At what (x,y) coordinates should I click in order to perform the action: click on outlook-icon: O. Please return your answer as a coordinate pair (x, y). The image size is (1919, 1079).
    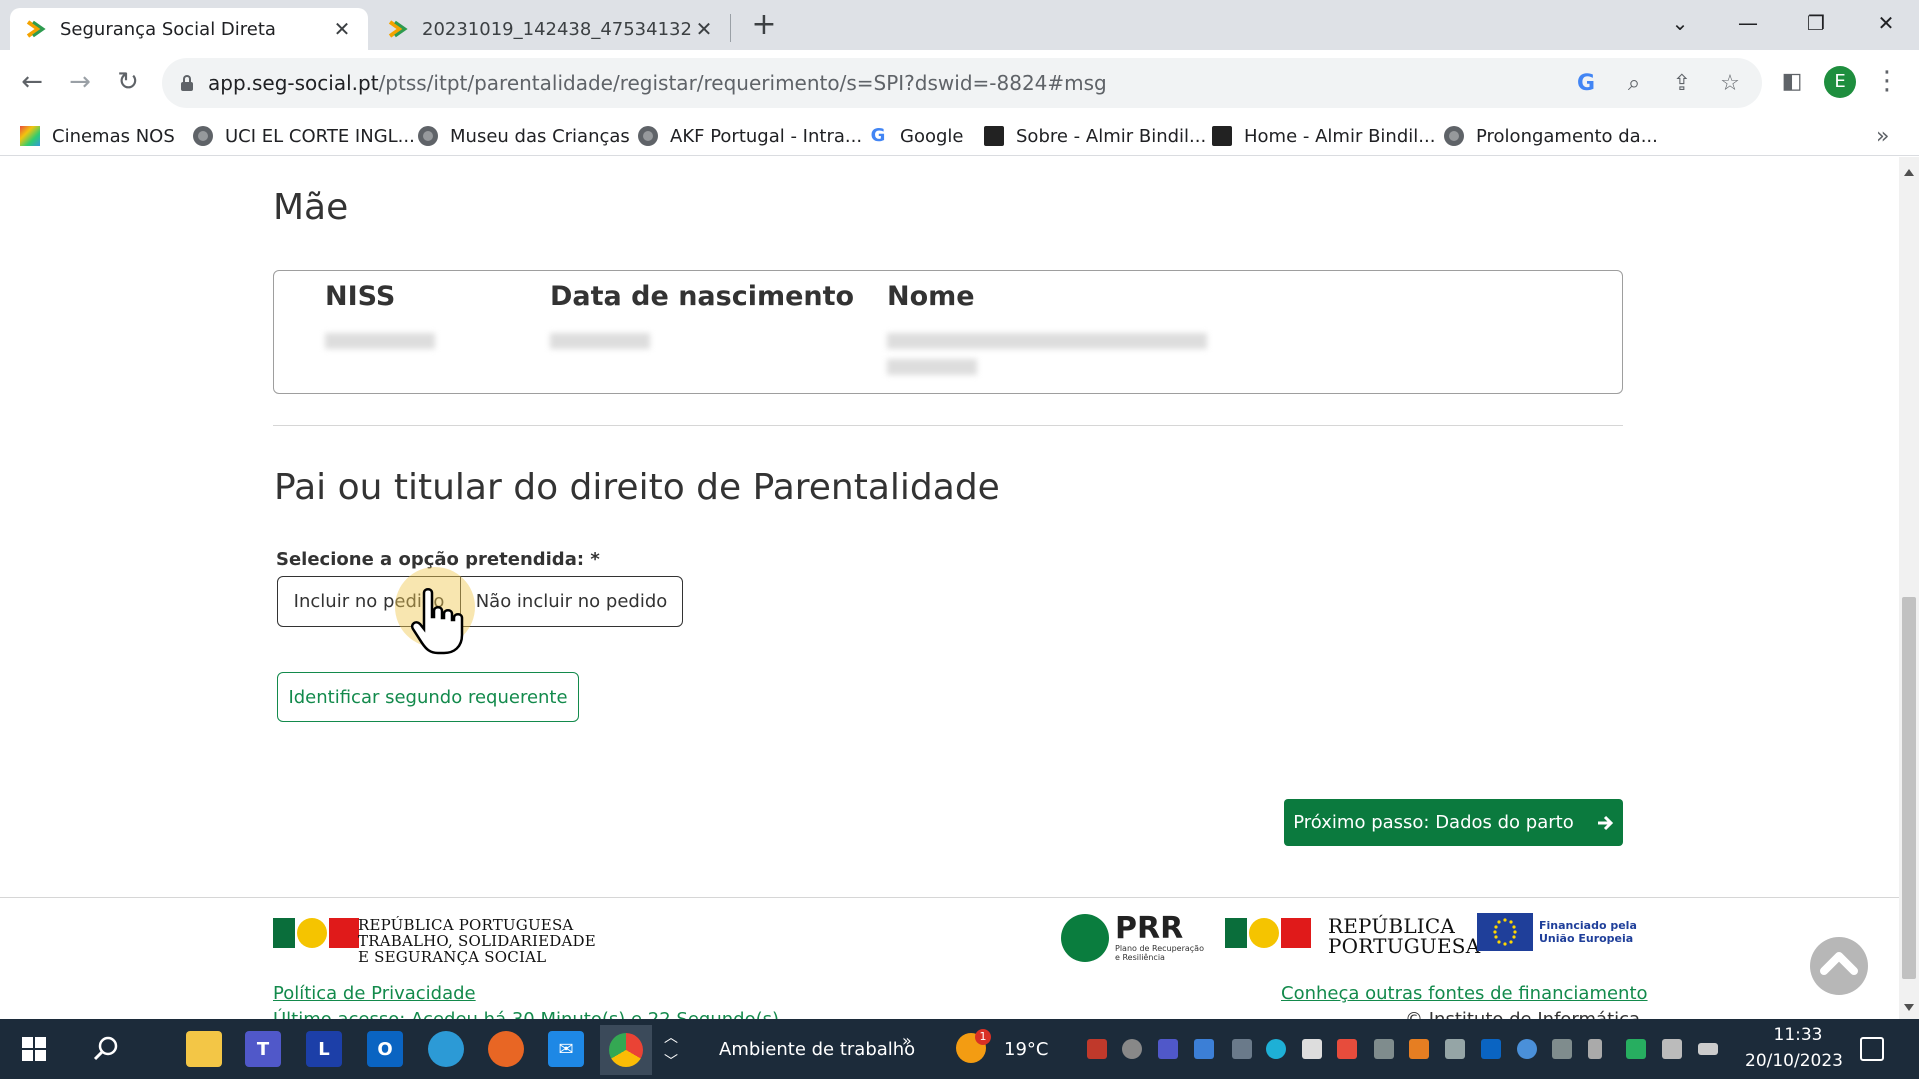
    Looking at the image, I should click on (385, 1049).